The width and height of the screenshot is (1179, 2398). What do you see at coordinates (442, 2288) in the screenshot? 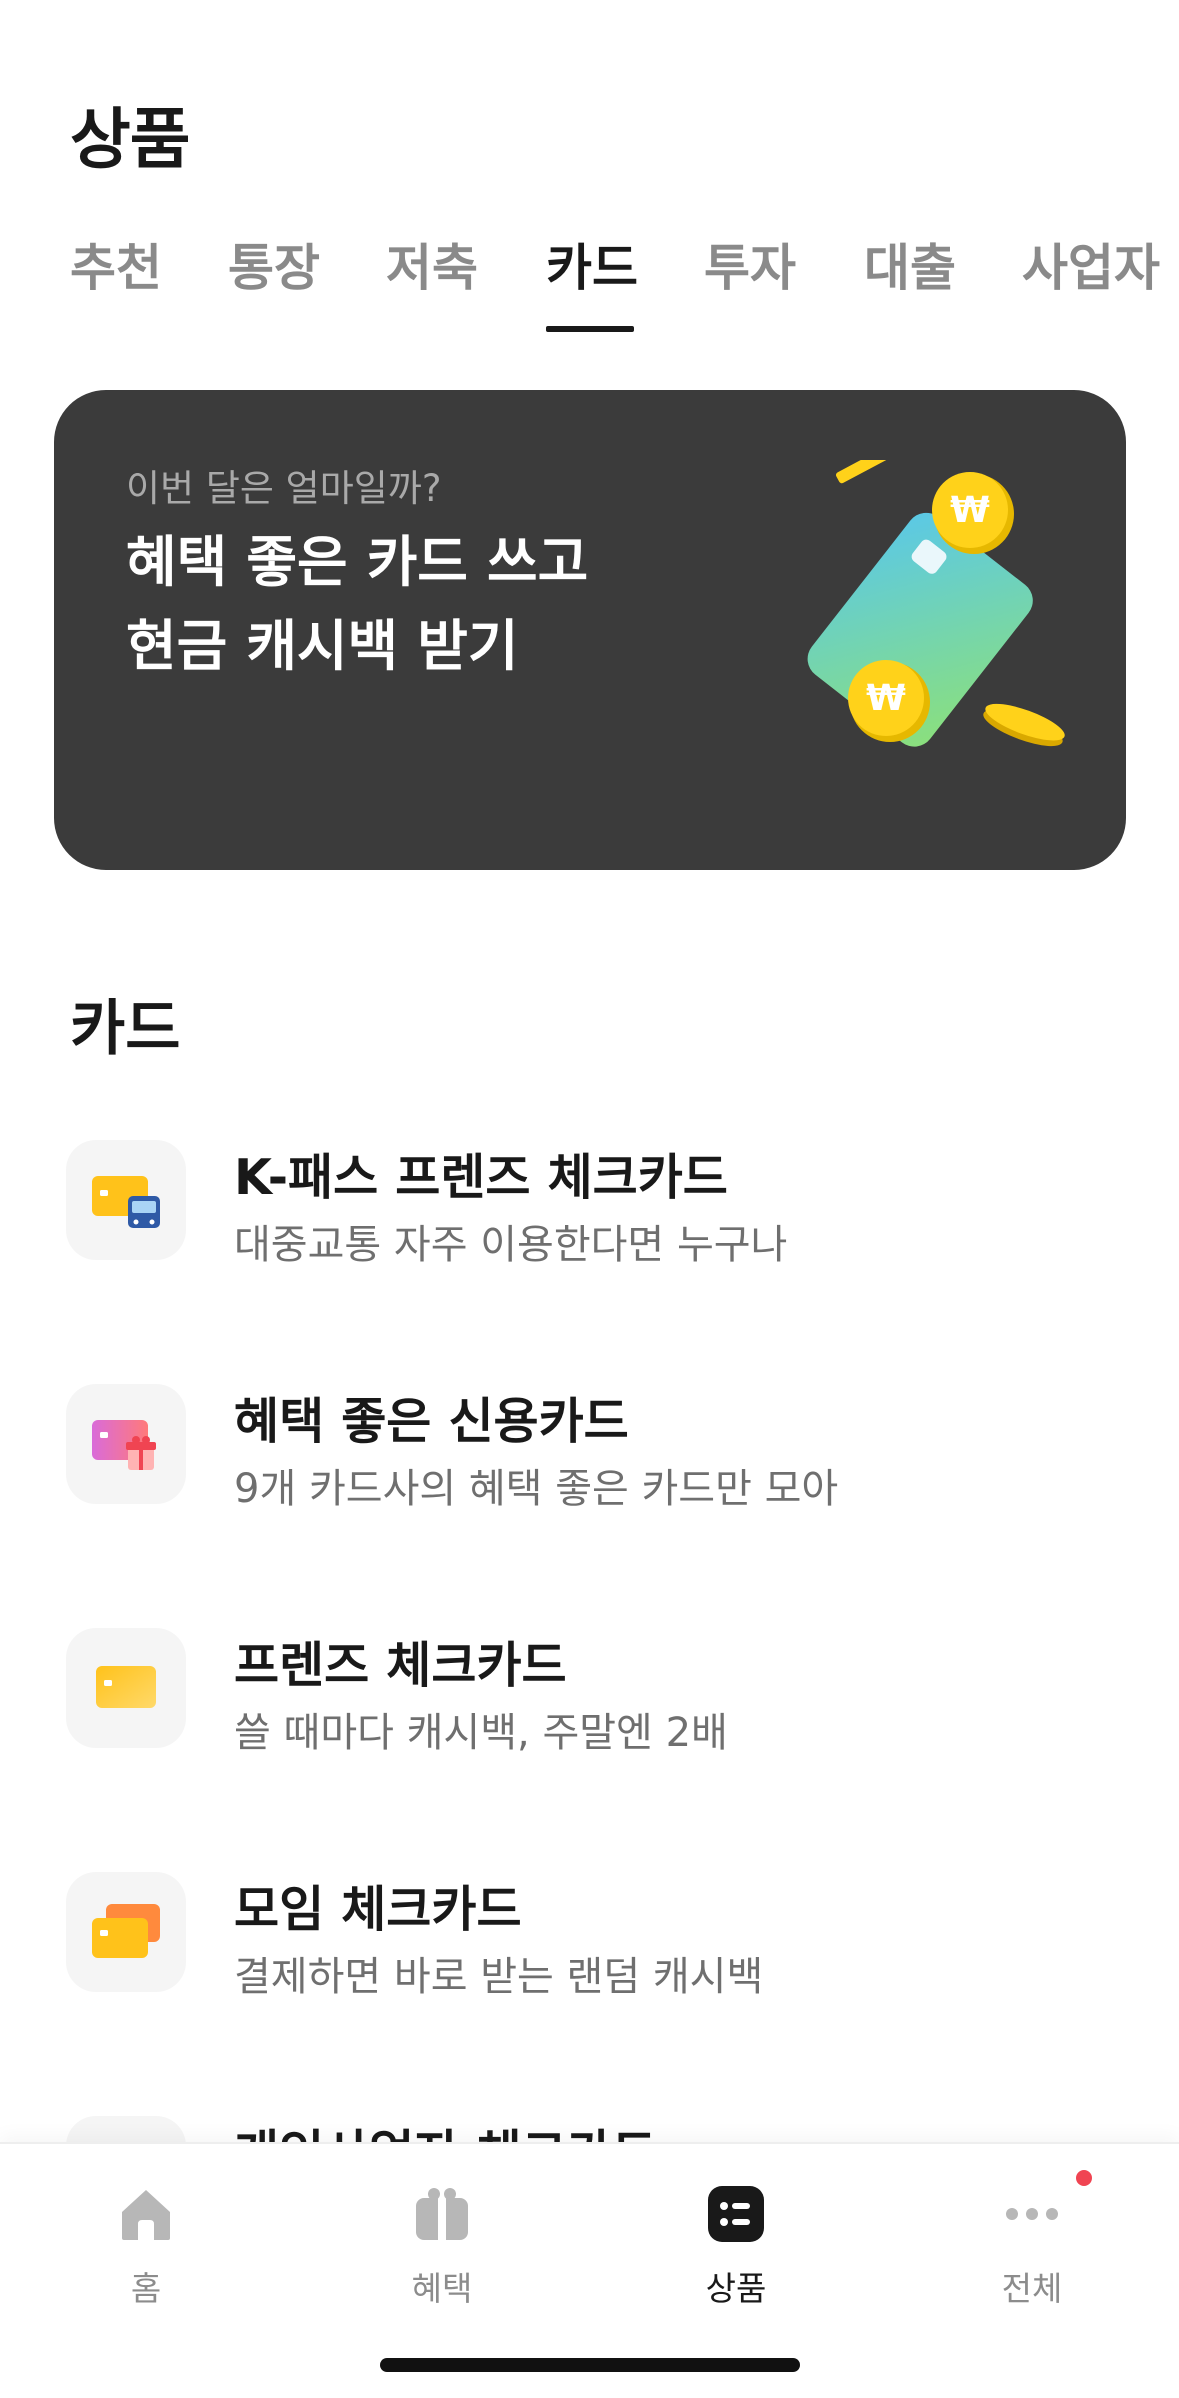
I see `nav-label: 혜택` at bounding box center [442, 2288].